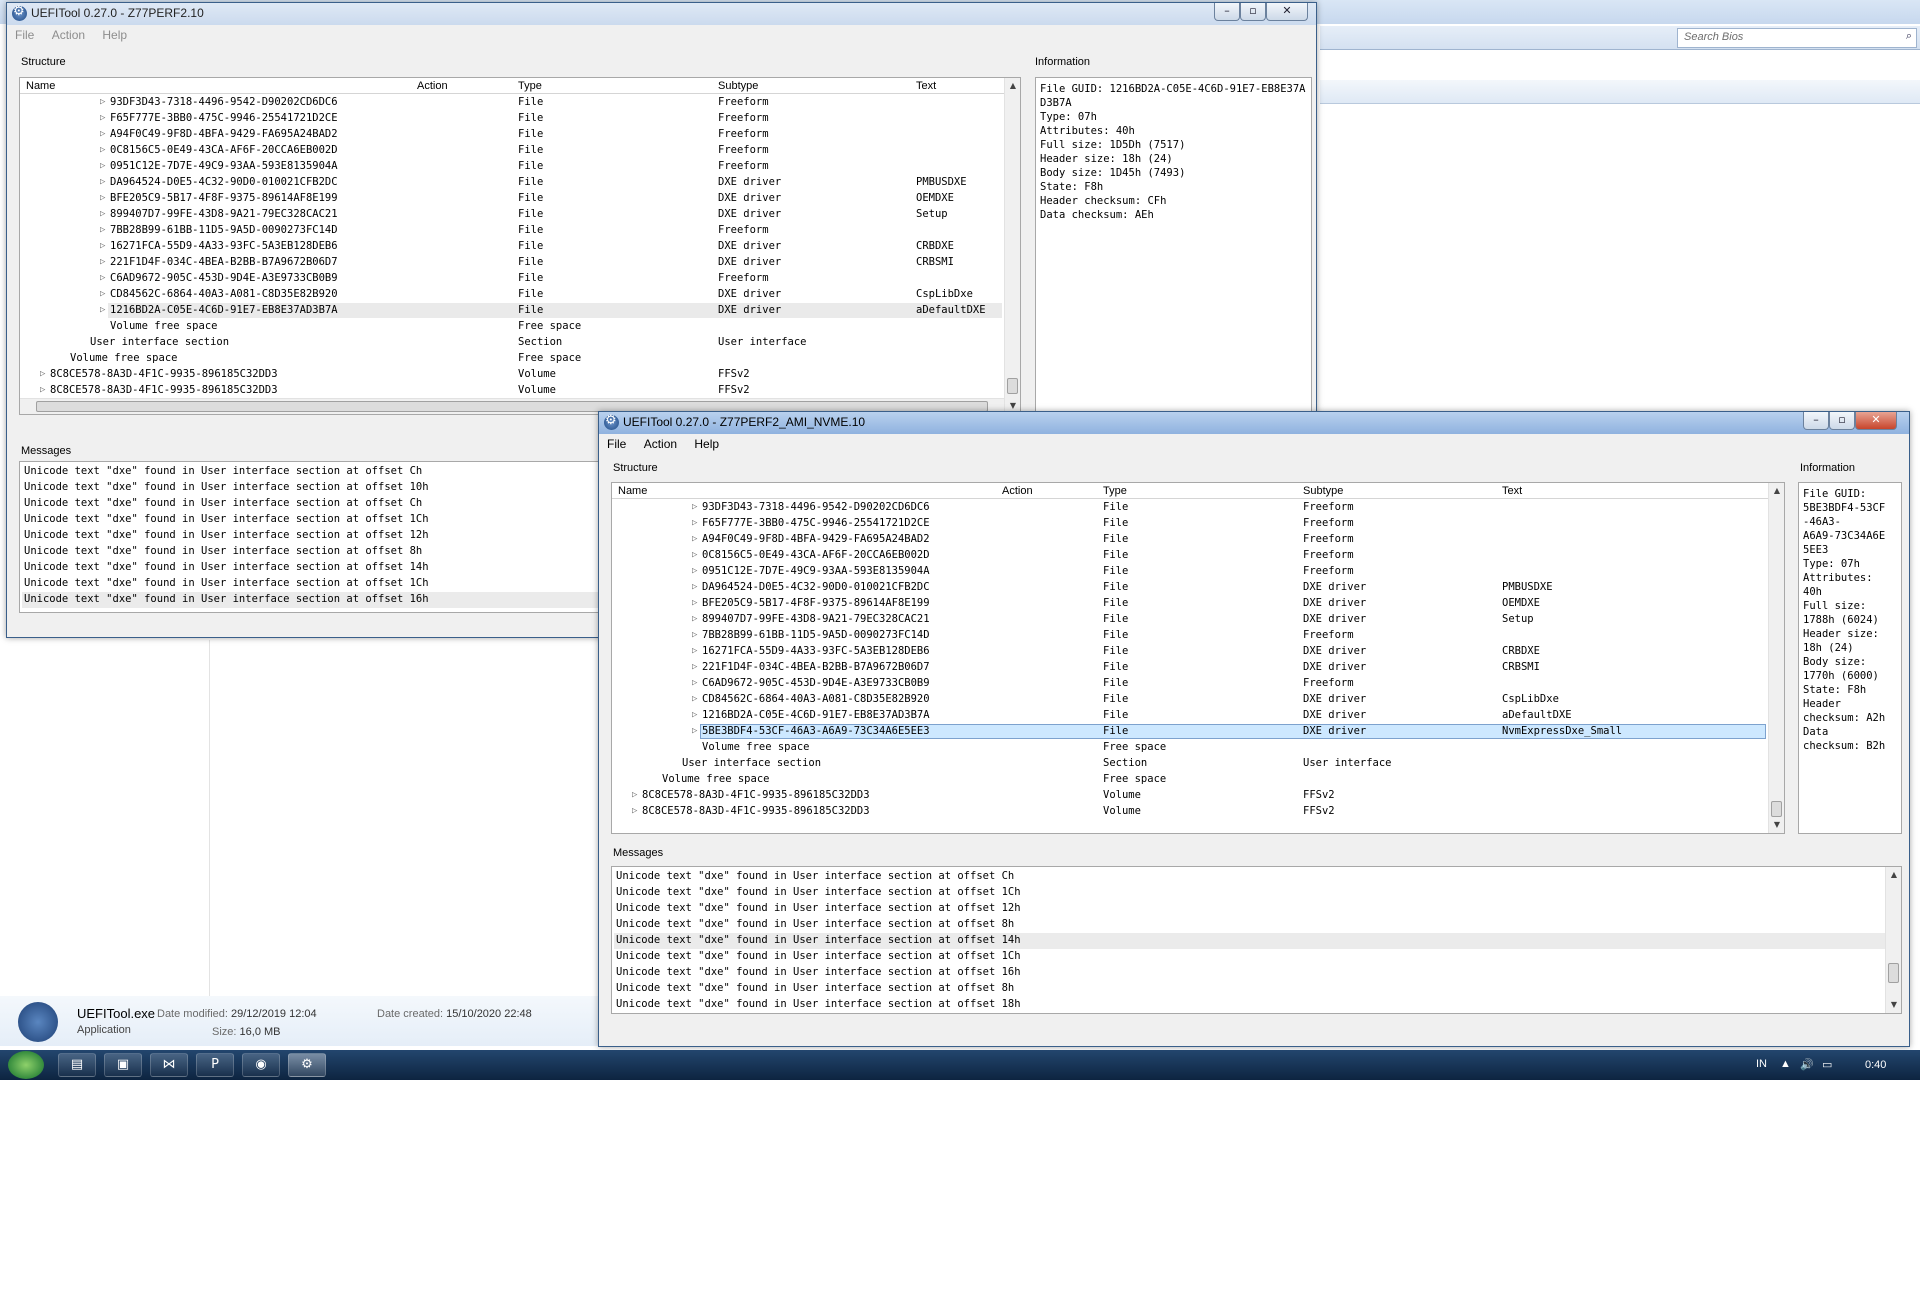  What do you see at coordinates (307, 1065) in the screenshot?
I see `uefitool-taskbar-button: ⚙` at bounding box center [307, 1065].